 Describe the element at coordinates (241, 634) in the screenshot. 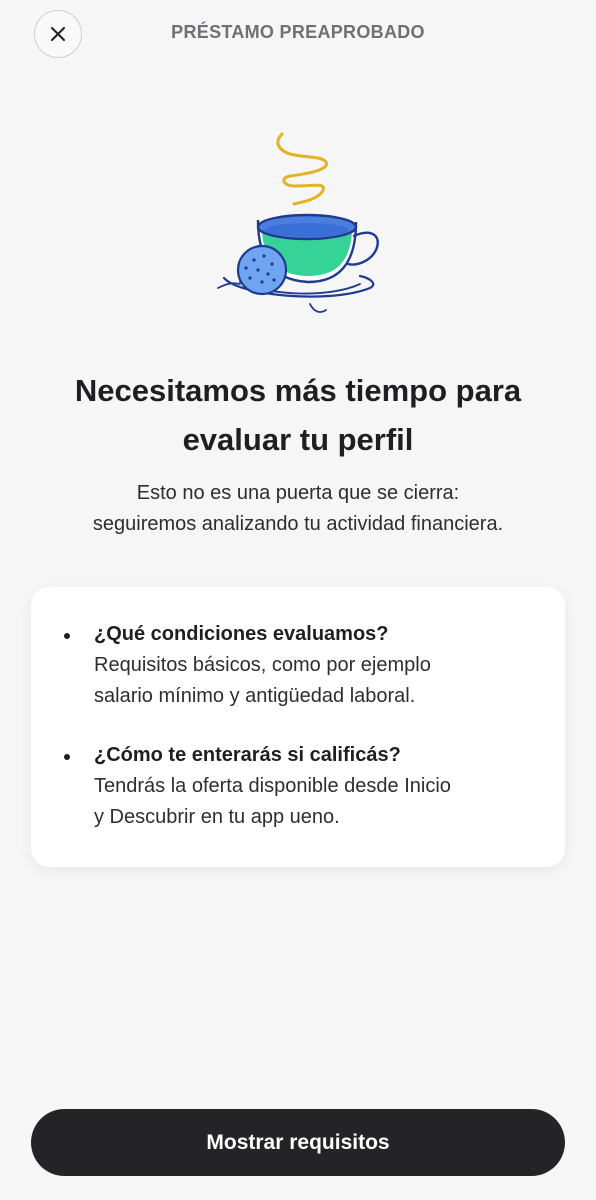

I see `info-item-heading: ¿Qué condiciones evaluamos?` at that location.